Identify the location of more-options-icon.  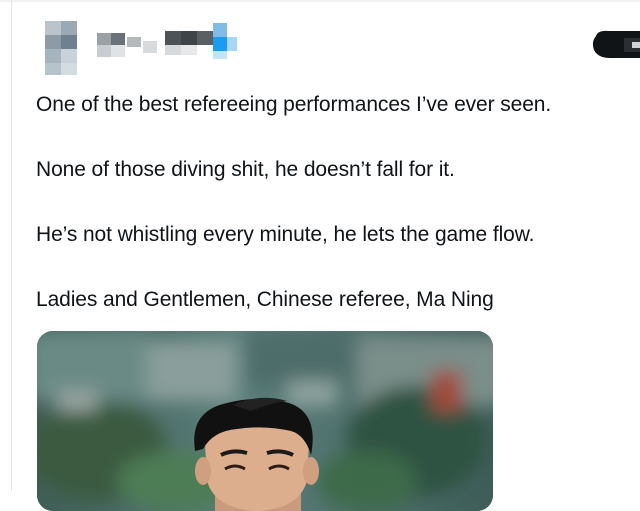
(614, 45).